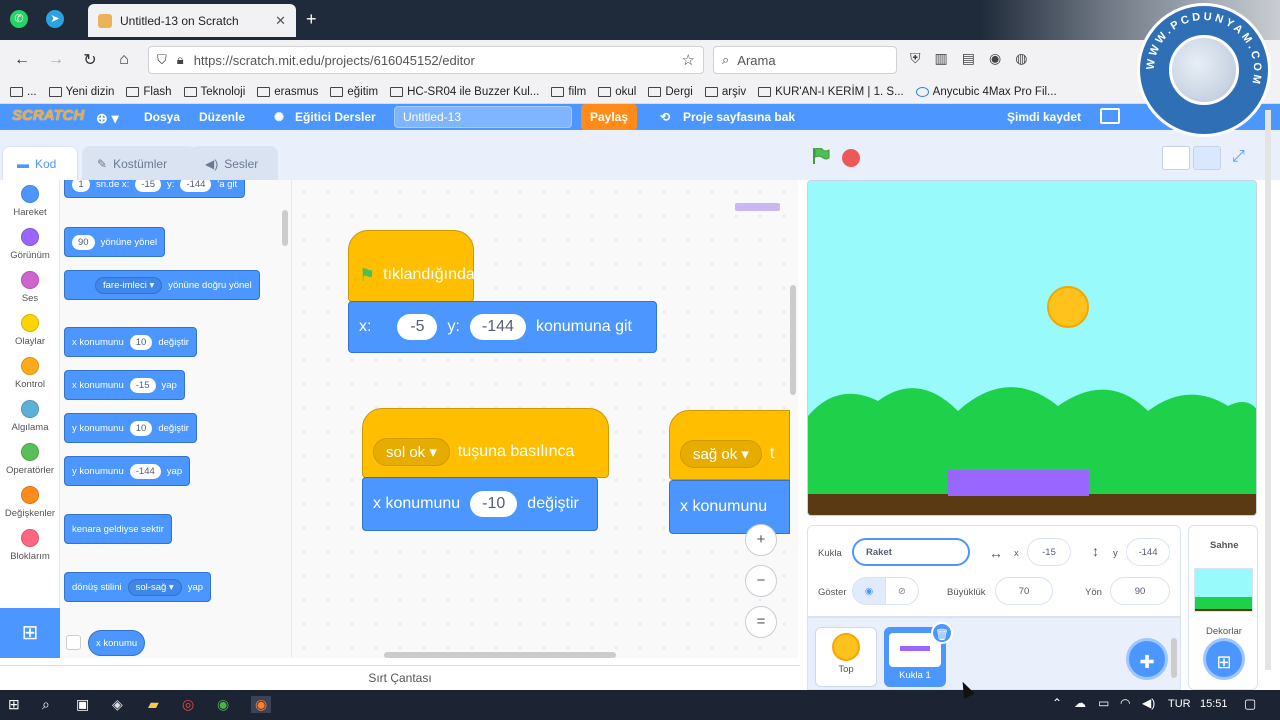 The image size is (1280, 720). I want to click on category-control: Kontrol, so click(30, 373).